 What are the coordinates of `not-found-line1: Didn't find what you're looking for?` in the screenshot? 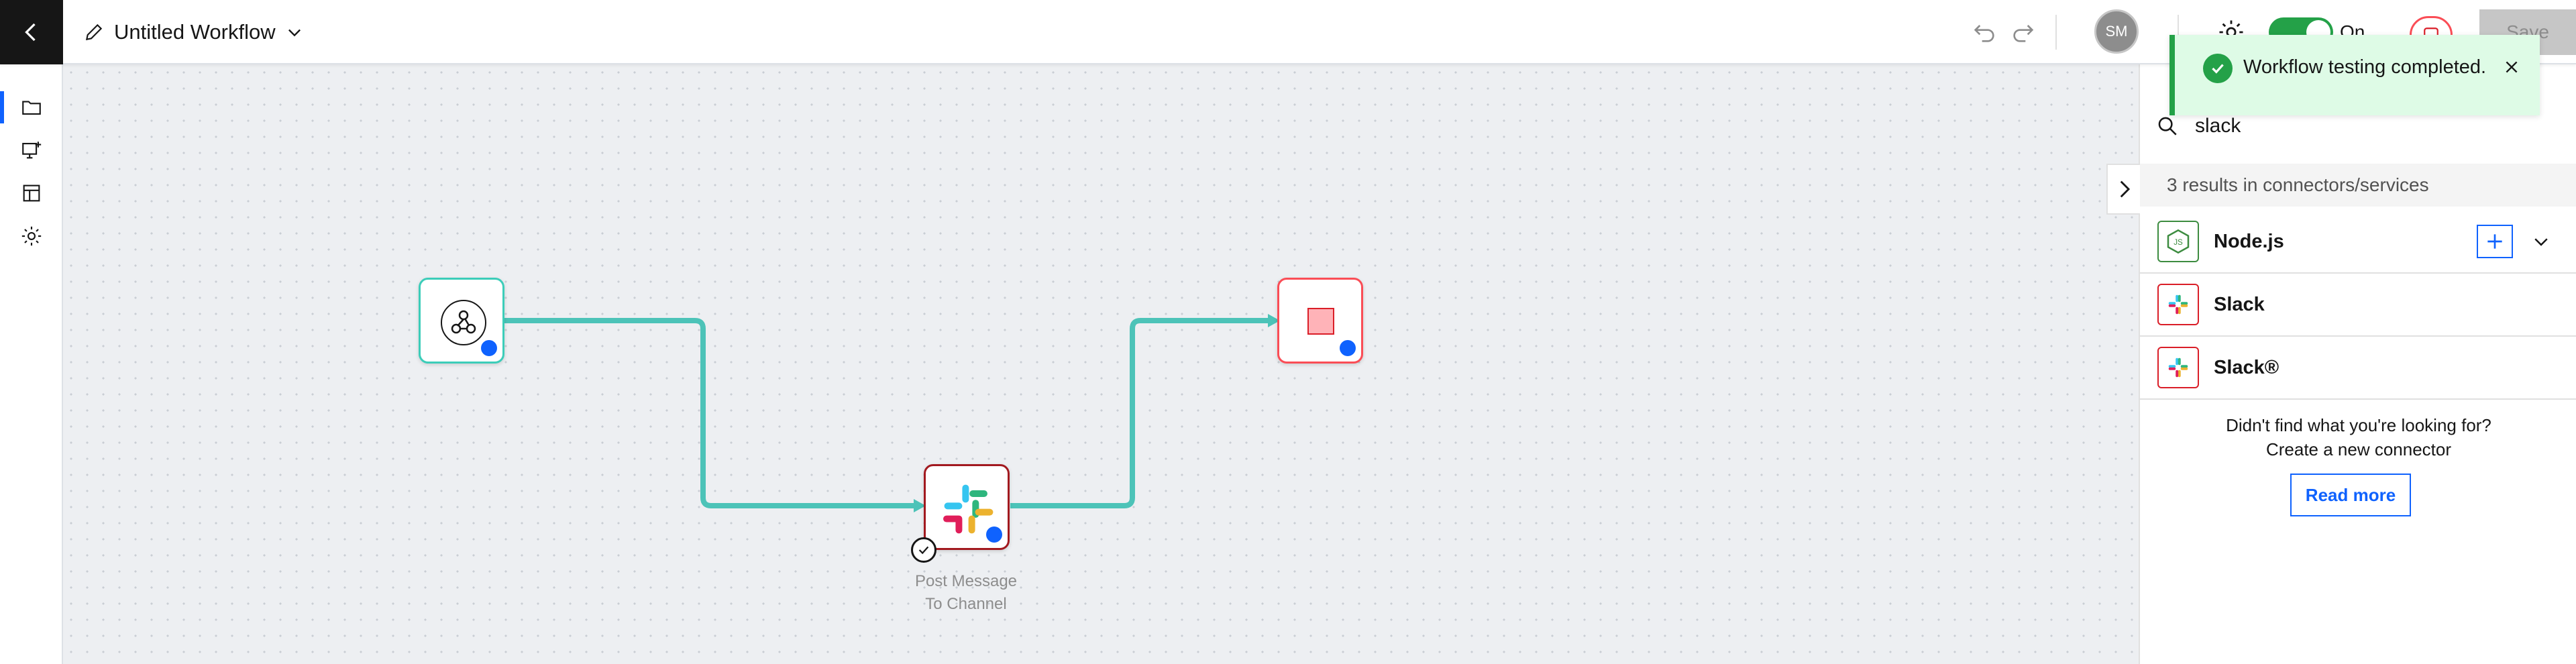 It's located at (2358, 425).